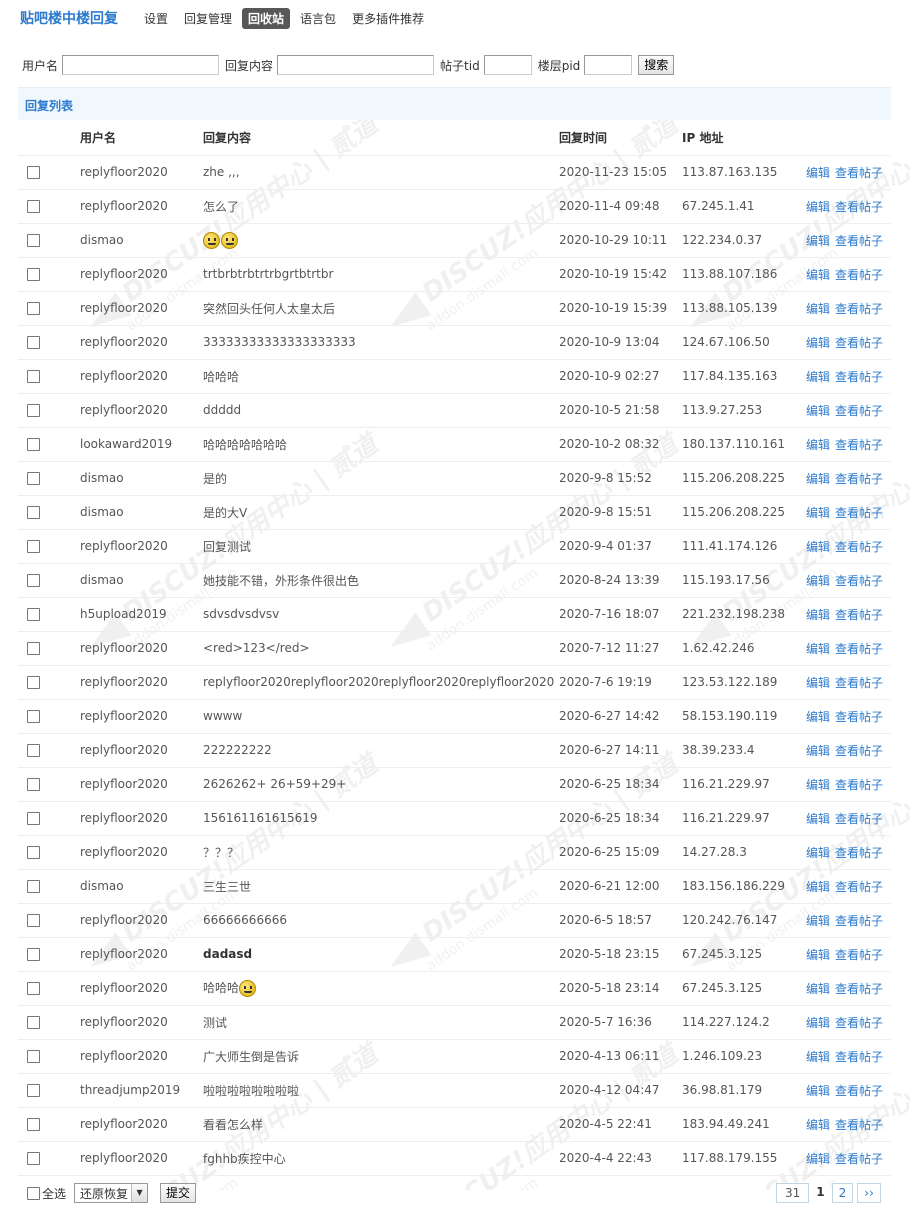 This screenshot has width=910, height=1231. Describe the element at coordinates (178, 1193) in the screenshot. I see `submit-button: 提交` at that location.